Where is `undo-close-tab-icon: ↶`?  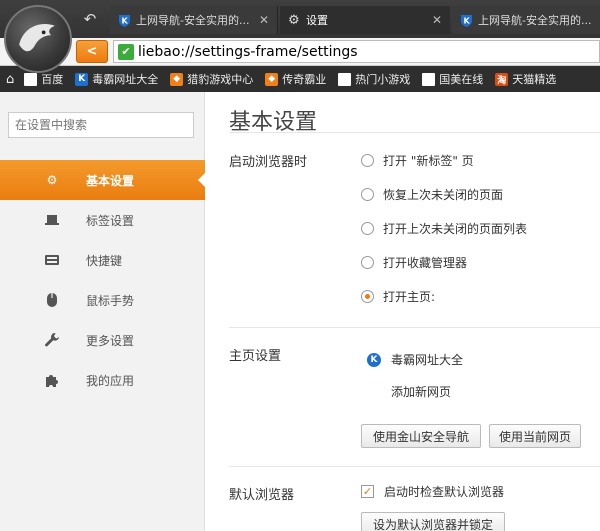 undo-close-tab-icon: ↶ is located at coordinates (90, 19).